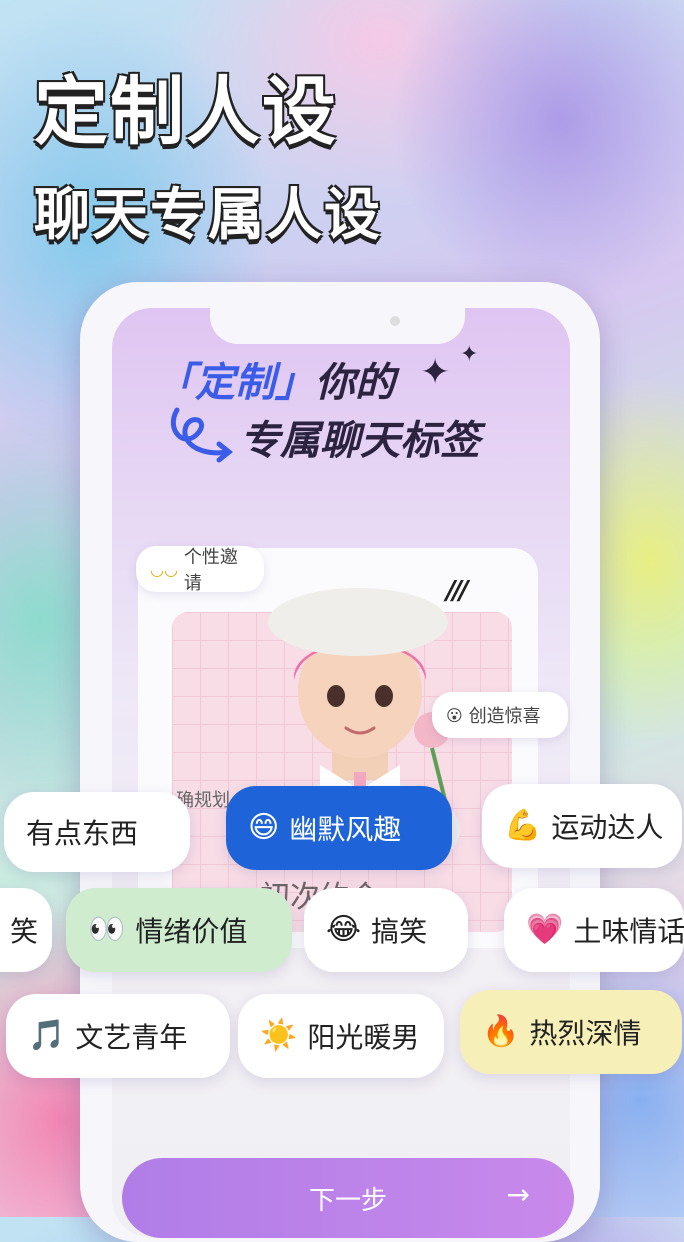  I want to click on tag-cheesy-lines: 💗 土味情话, so click(594, 930).